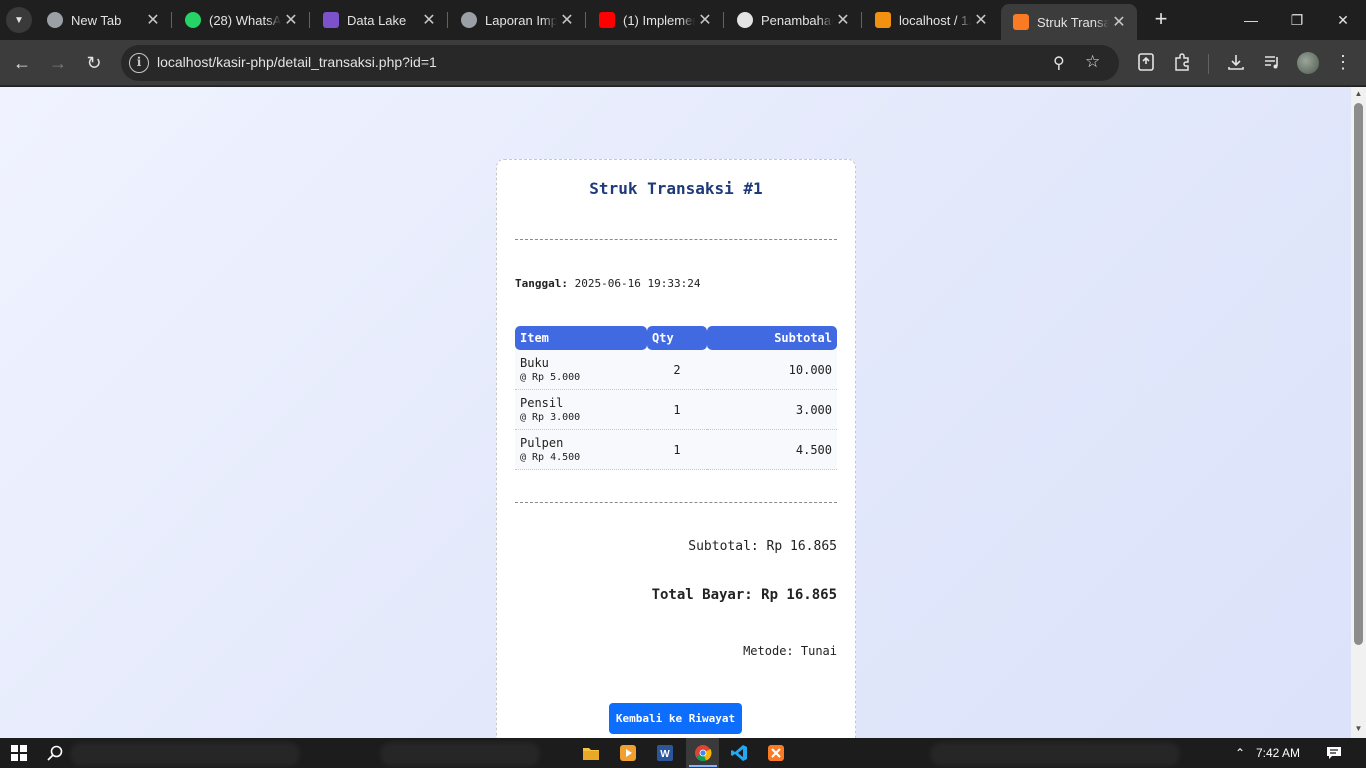 The image size is (1366, 768). I want to click on browser-tab: Laporan Implementasi✕, so click(517, 20).